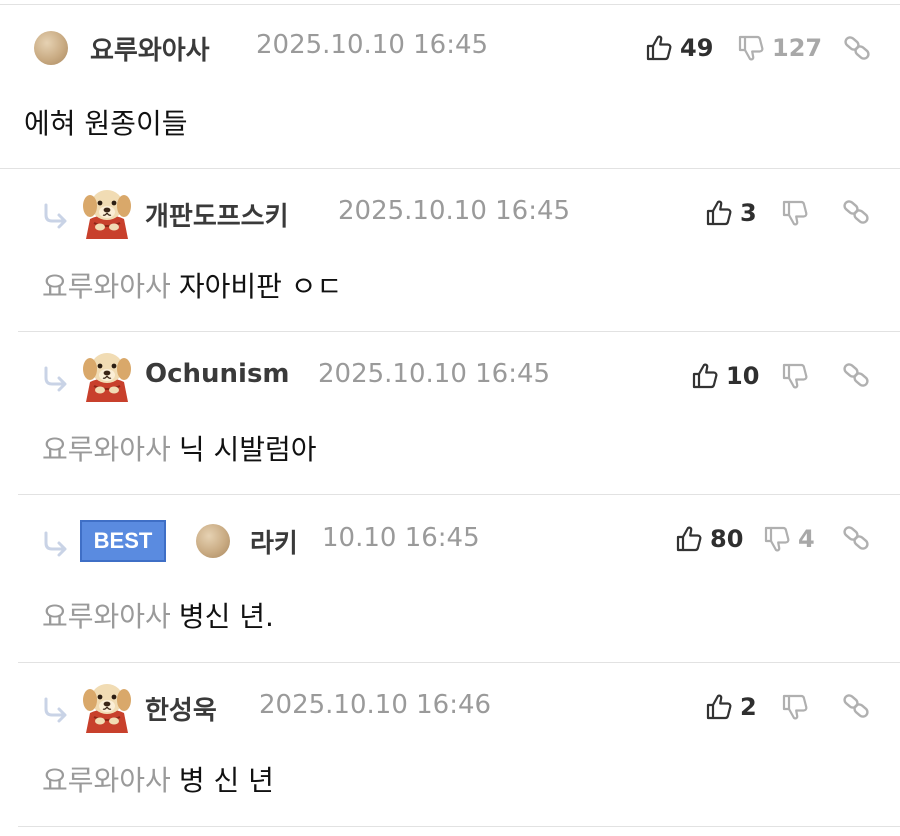  What do you see at coordinates (806, 539) in the screenshot?
I see `downvote-count: 4` at bounding box center [806, 539].